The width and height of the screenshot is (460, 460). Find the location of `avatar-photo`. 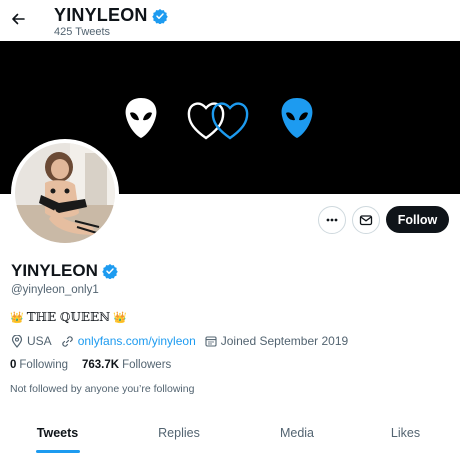

avatar-photo is located at coordinates (65, 193).